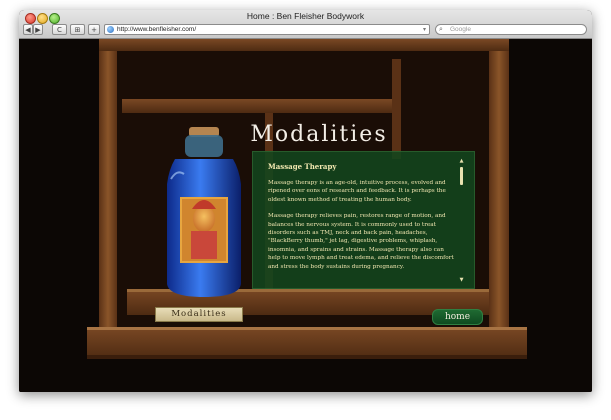 This screenshot has height=420, width=611. I want to click on address-bar: http://www.benfleisher.com/ ▾, so click(267, 29).